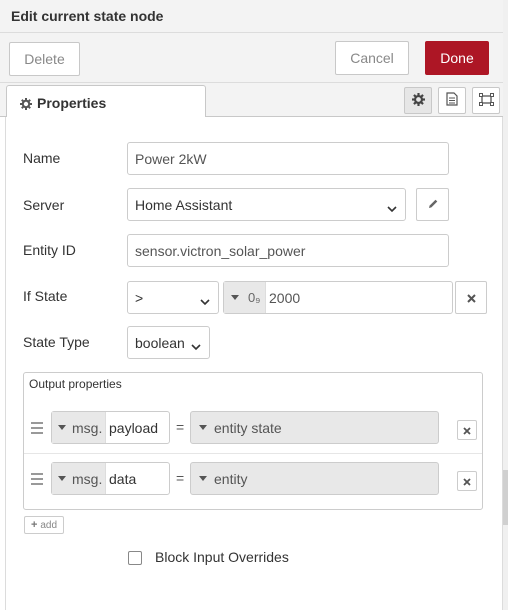  Describe the element at coordinates (34, 525) in the screenshot. I see `plus-icon: +` at that location.